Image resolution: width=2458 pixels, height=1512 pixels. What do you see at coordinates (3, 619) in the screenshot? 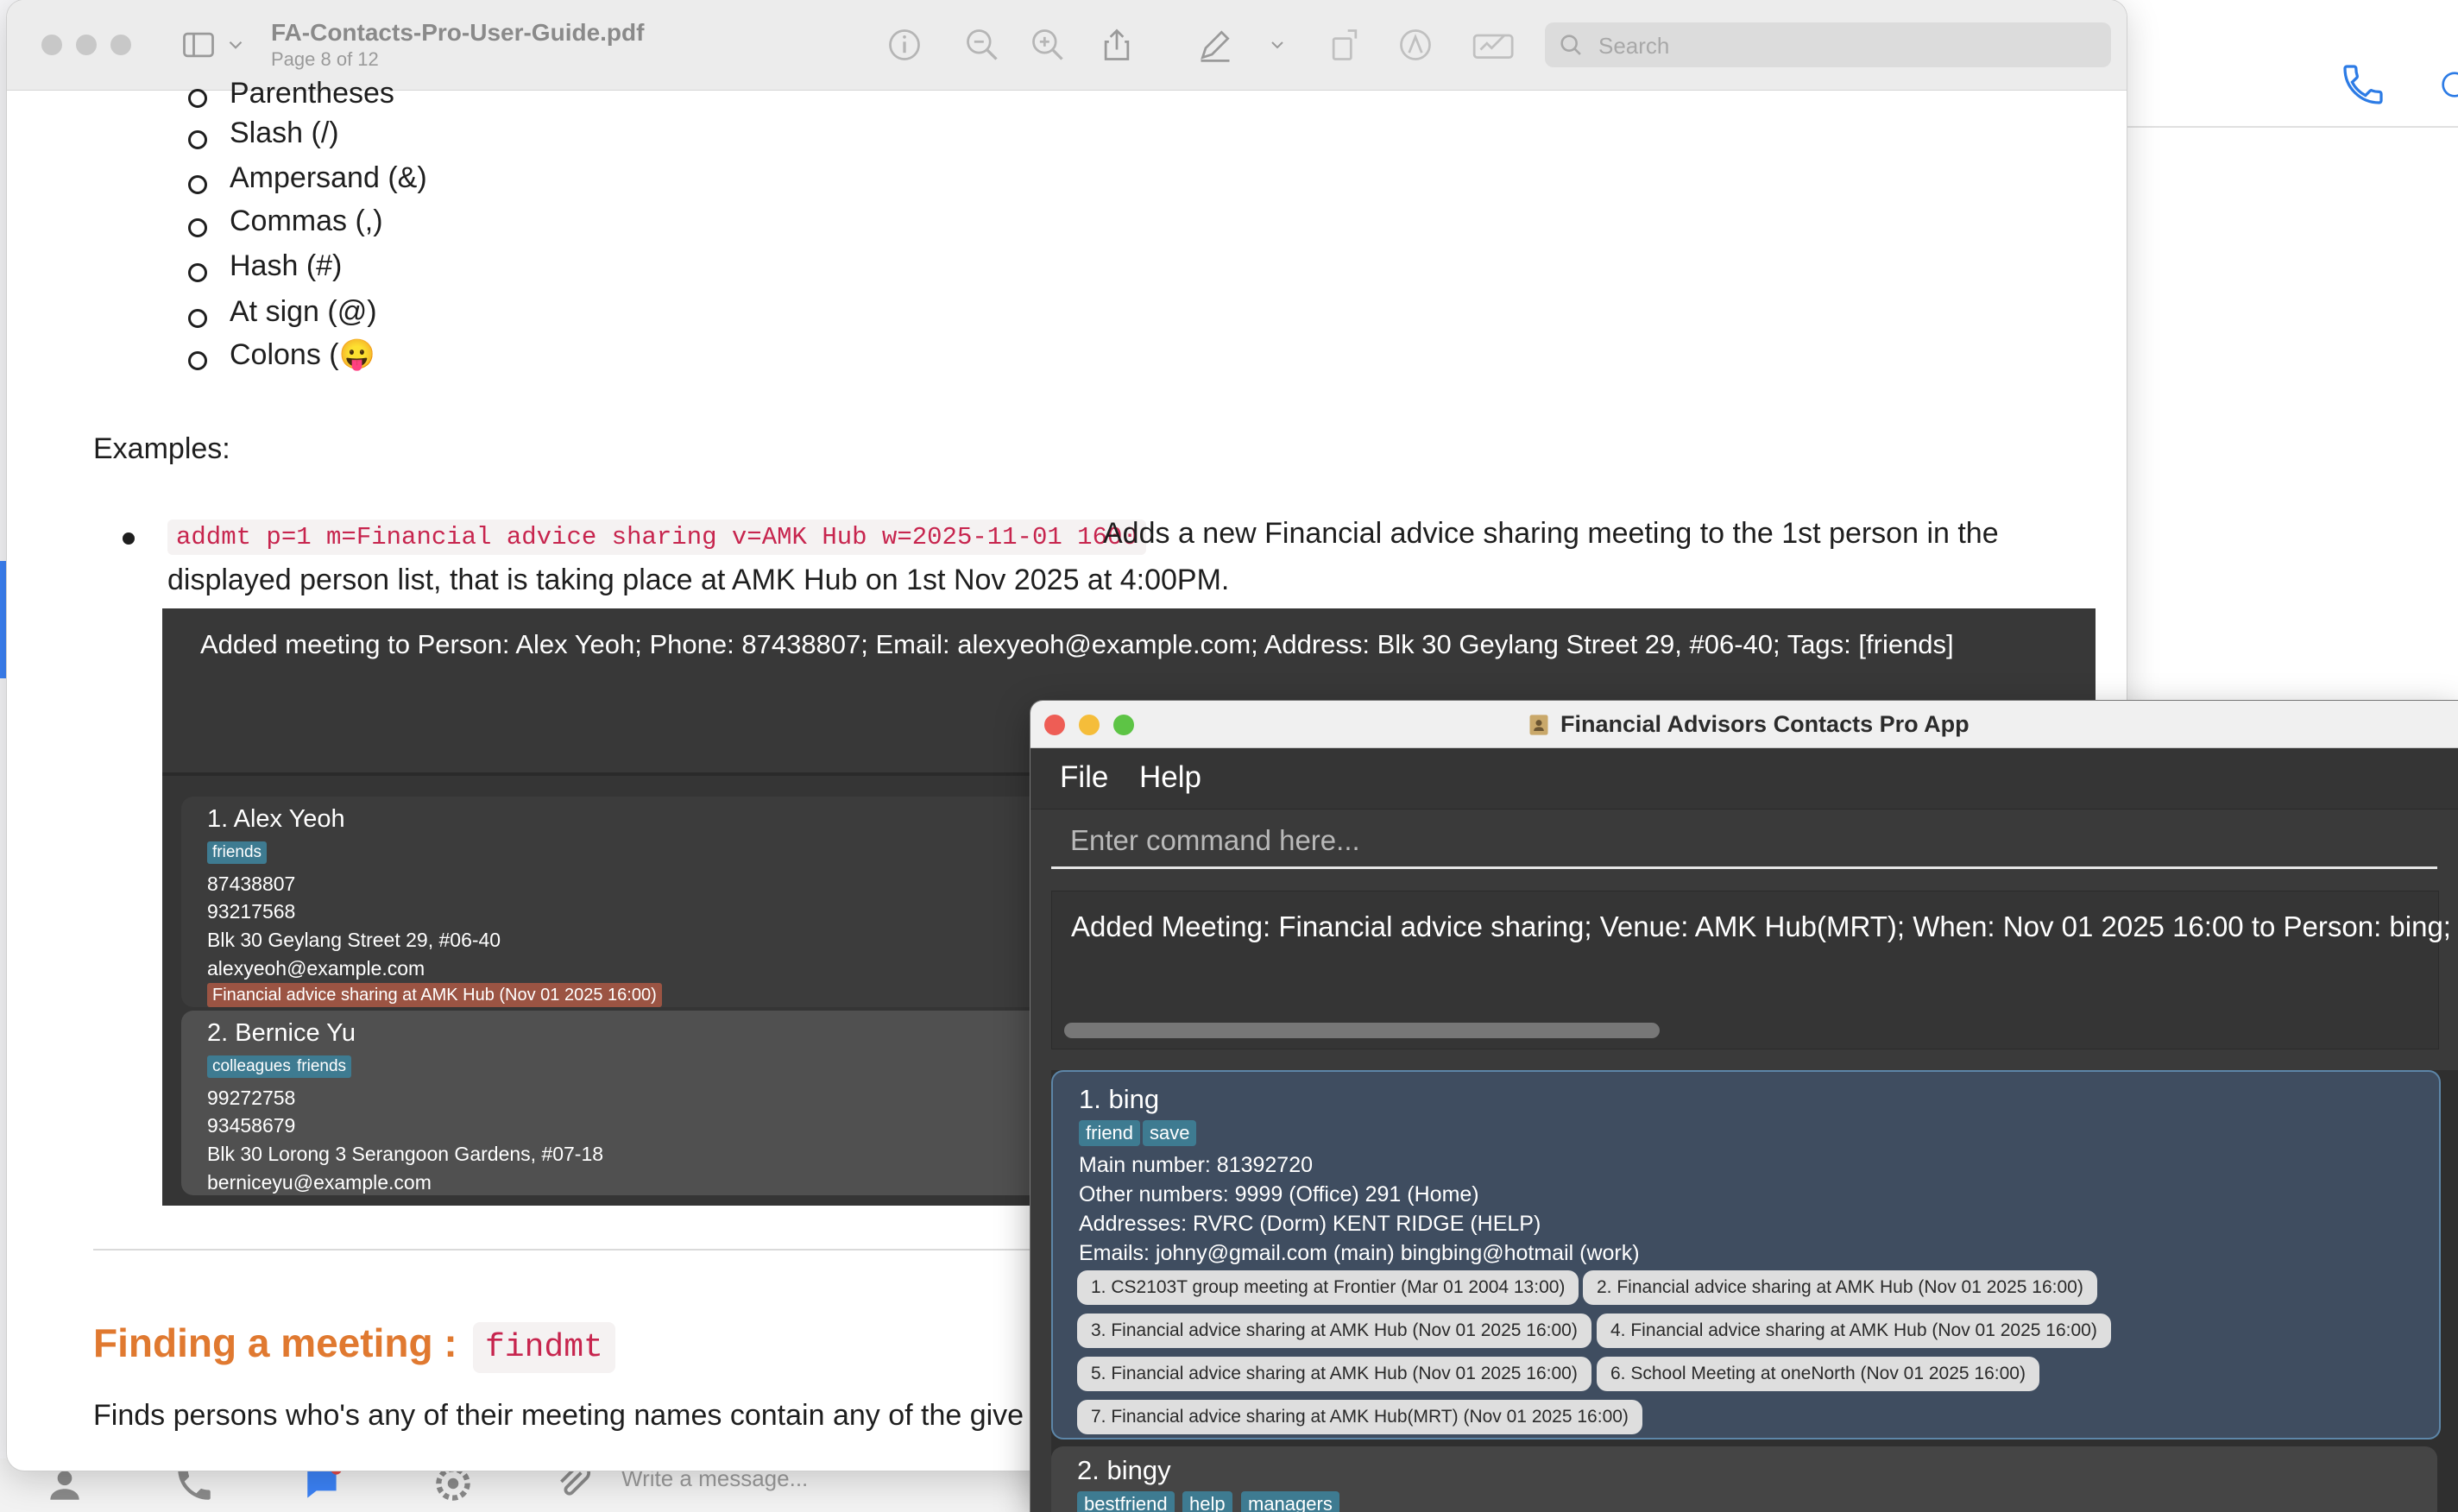
I see `sidebar-accent` at bounding box center [3, 619].